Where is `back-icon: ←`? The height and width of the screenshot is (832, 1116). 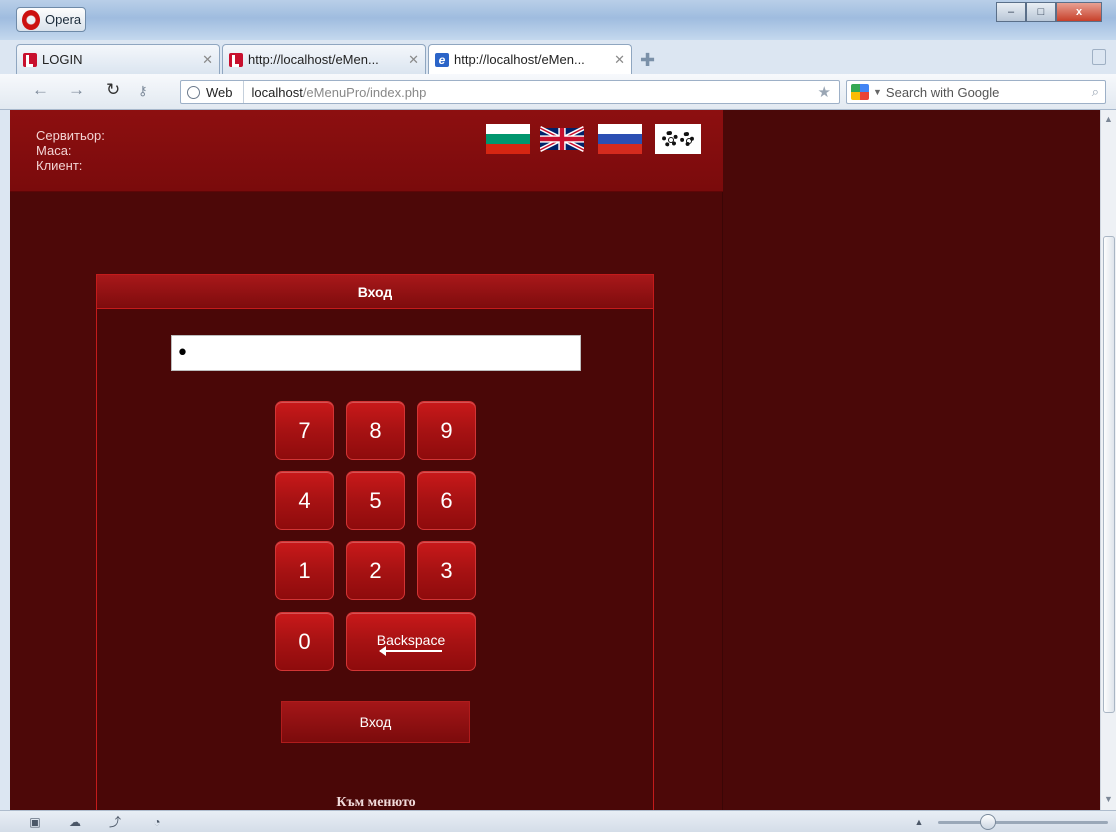 back-icon: ← is located at coordinates (40, 90).